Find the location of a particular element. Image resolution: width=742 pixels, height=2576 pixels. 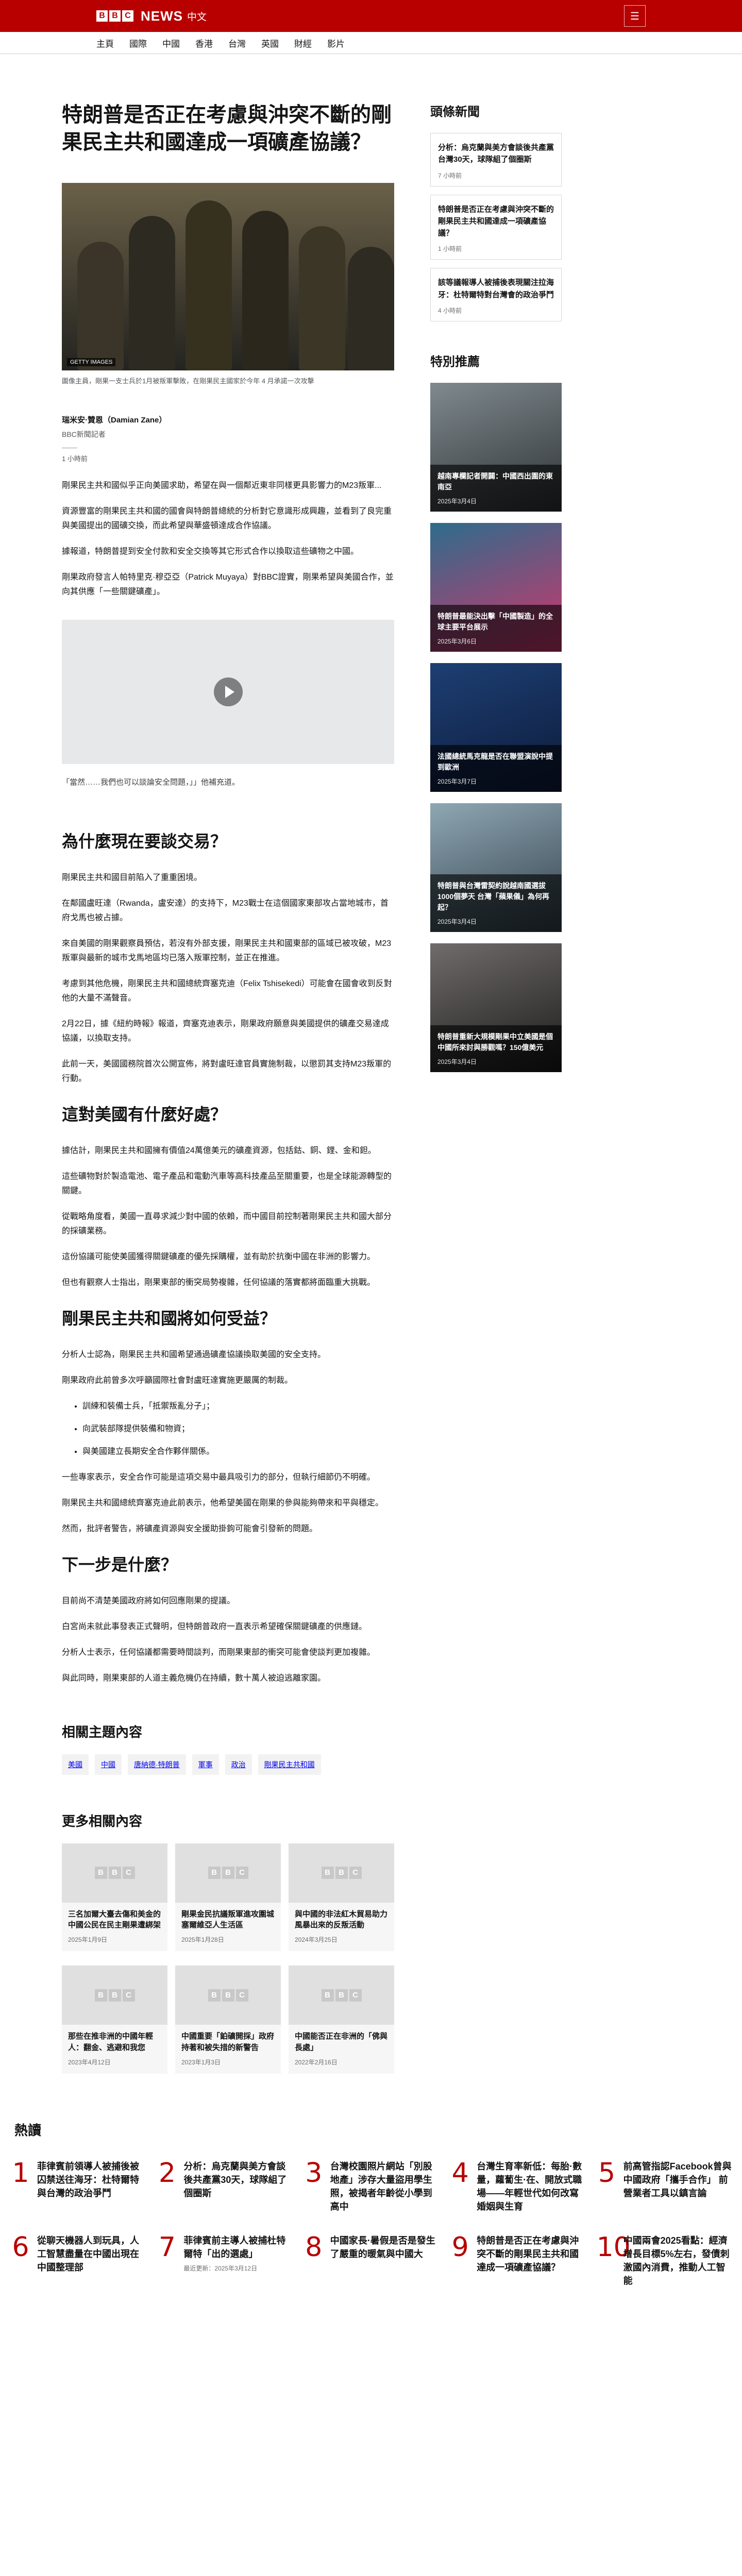

nav-item: 英國 is located at coordinates (270, 43).